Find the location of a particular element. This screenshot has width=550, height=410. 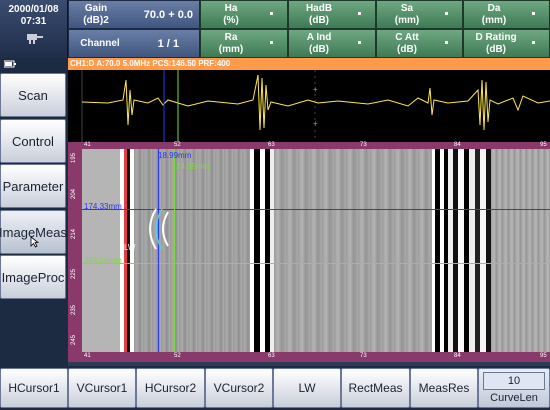

sa-label: Sa (mm) is located at coordinates (407, 14).